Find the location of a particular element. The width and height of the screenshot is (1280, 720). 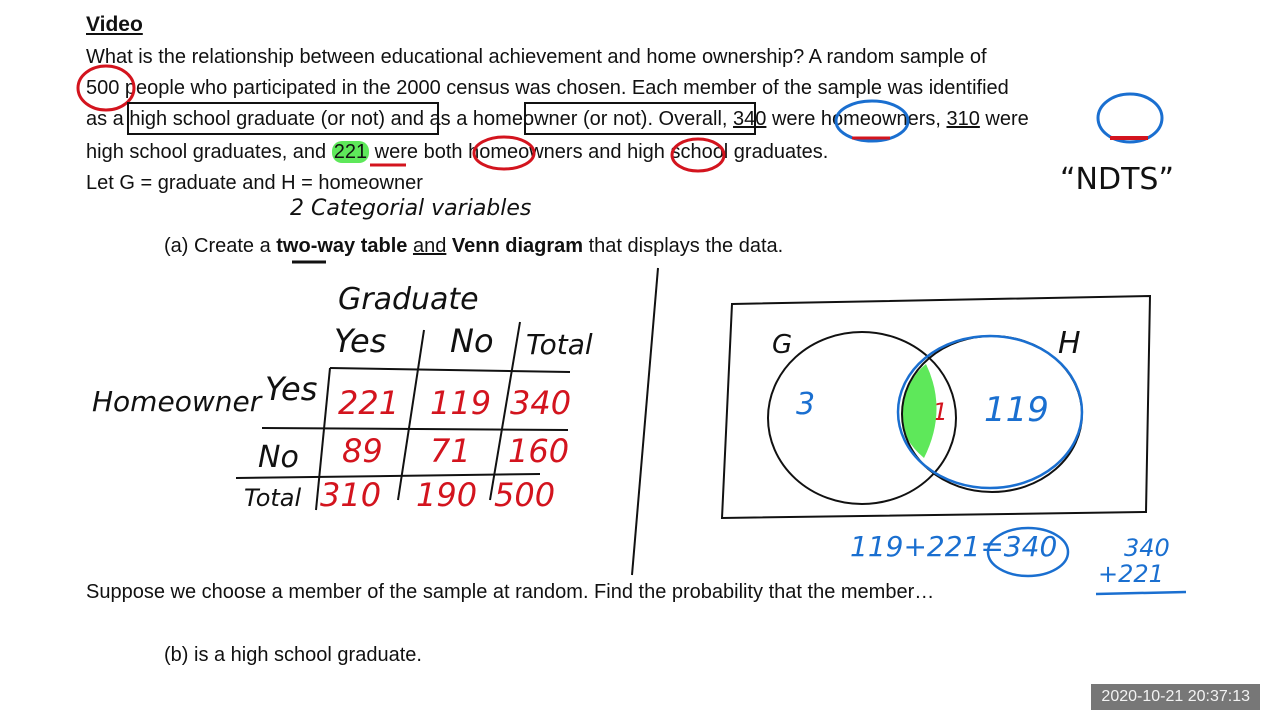

blue-circle-sum is located at coordinates (1028, 552).